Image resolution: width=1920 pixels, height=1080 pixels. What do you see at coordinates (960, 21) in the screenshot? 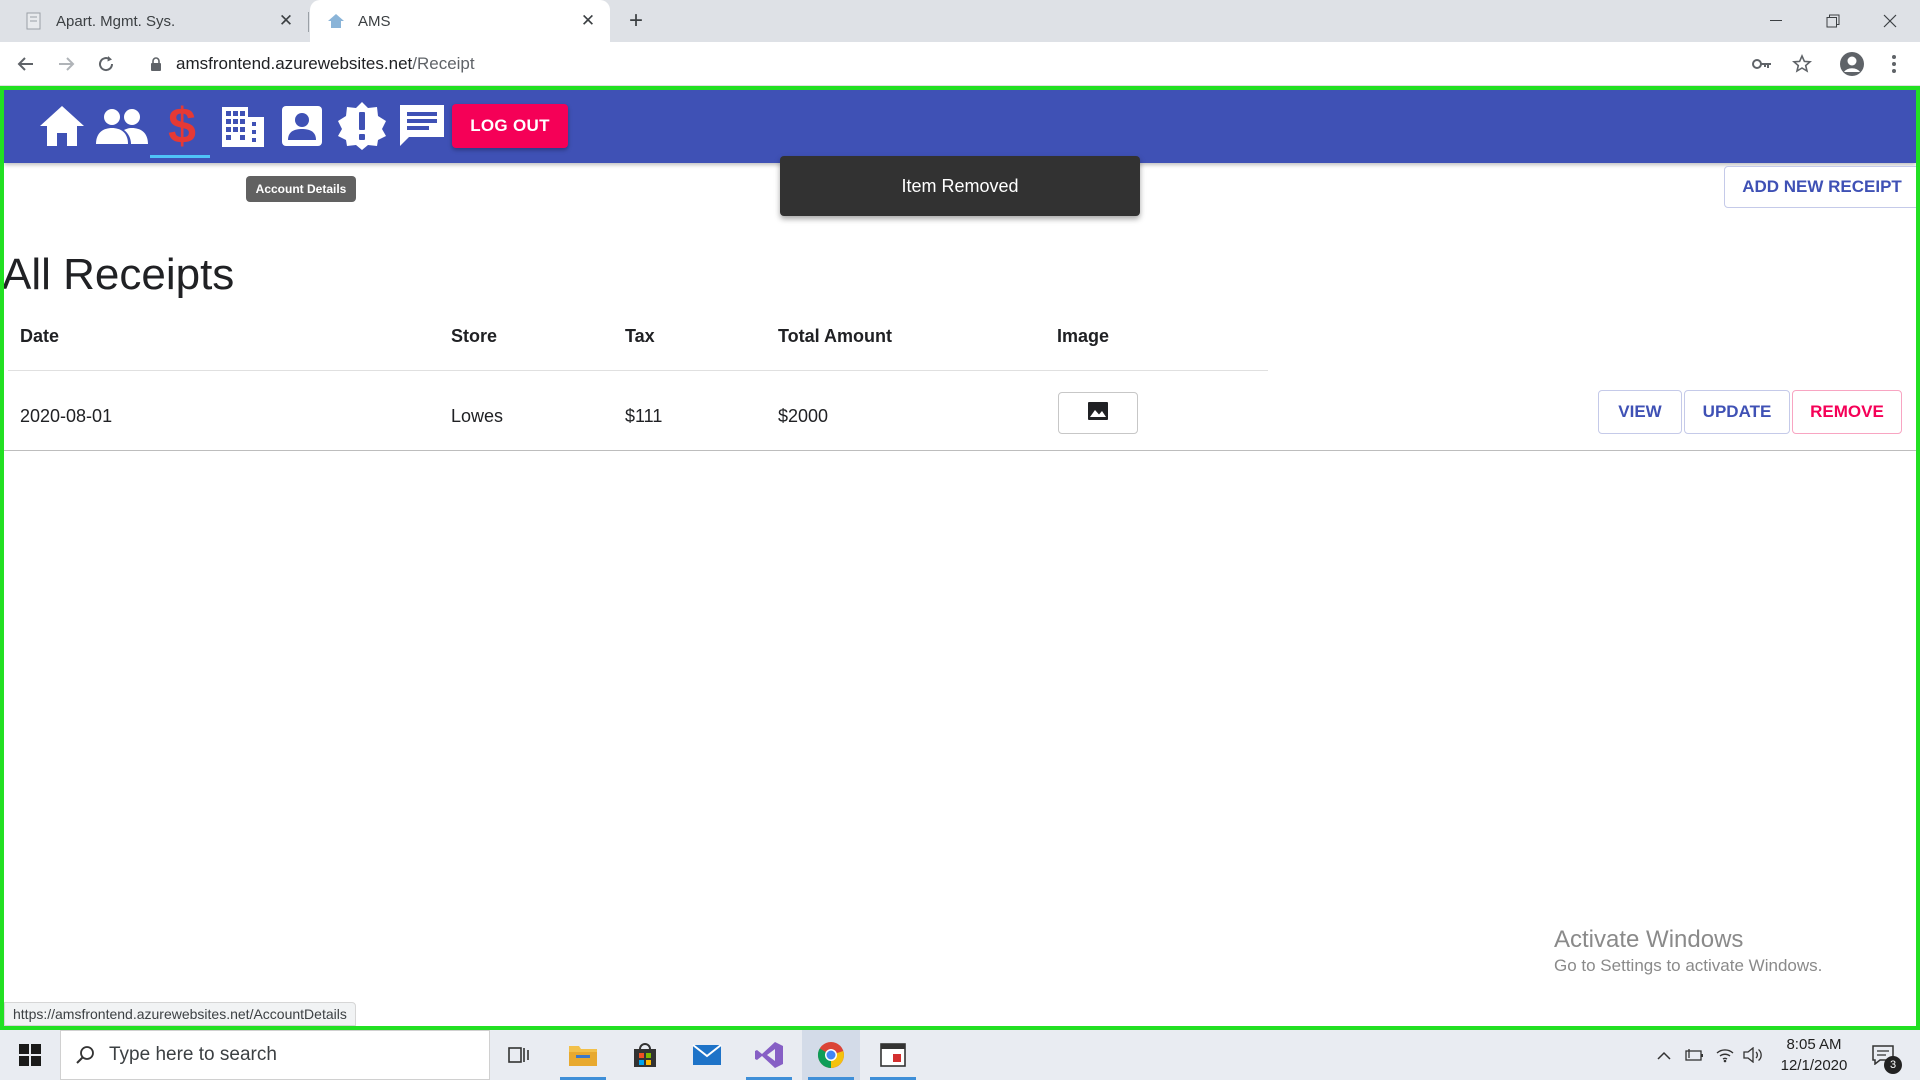
I see `browser-tab-strip: Apart. Mgmt. Sys. ✕ AMS ✕ +` at bounding box center [960, 21].